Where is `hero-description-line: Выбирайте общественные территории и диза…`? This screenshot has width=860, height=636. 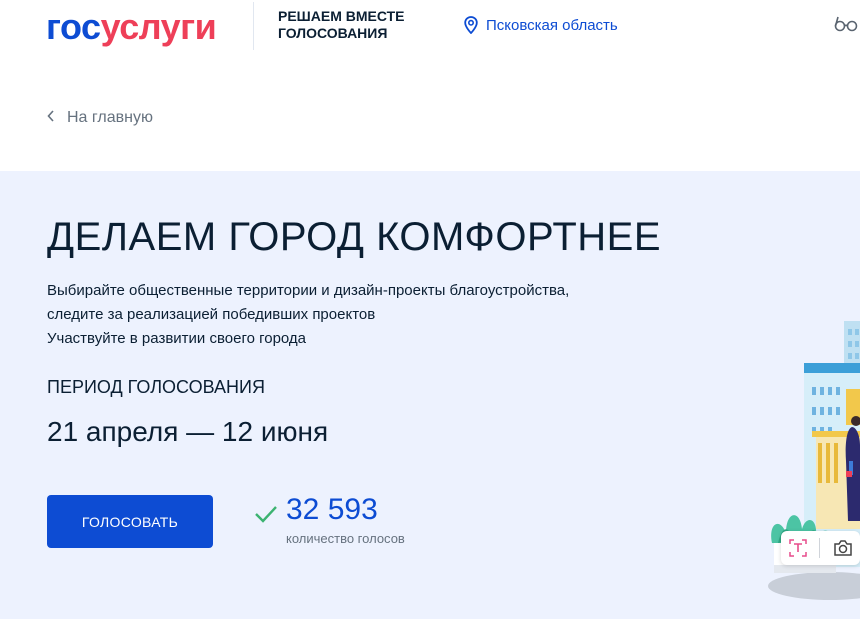
hero-description-line: Выбирайте общественные территории и диза… is located at coordinates (308, 290).